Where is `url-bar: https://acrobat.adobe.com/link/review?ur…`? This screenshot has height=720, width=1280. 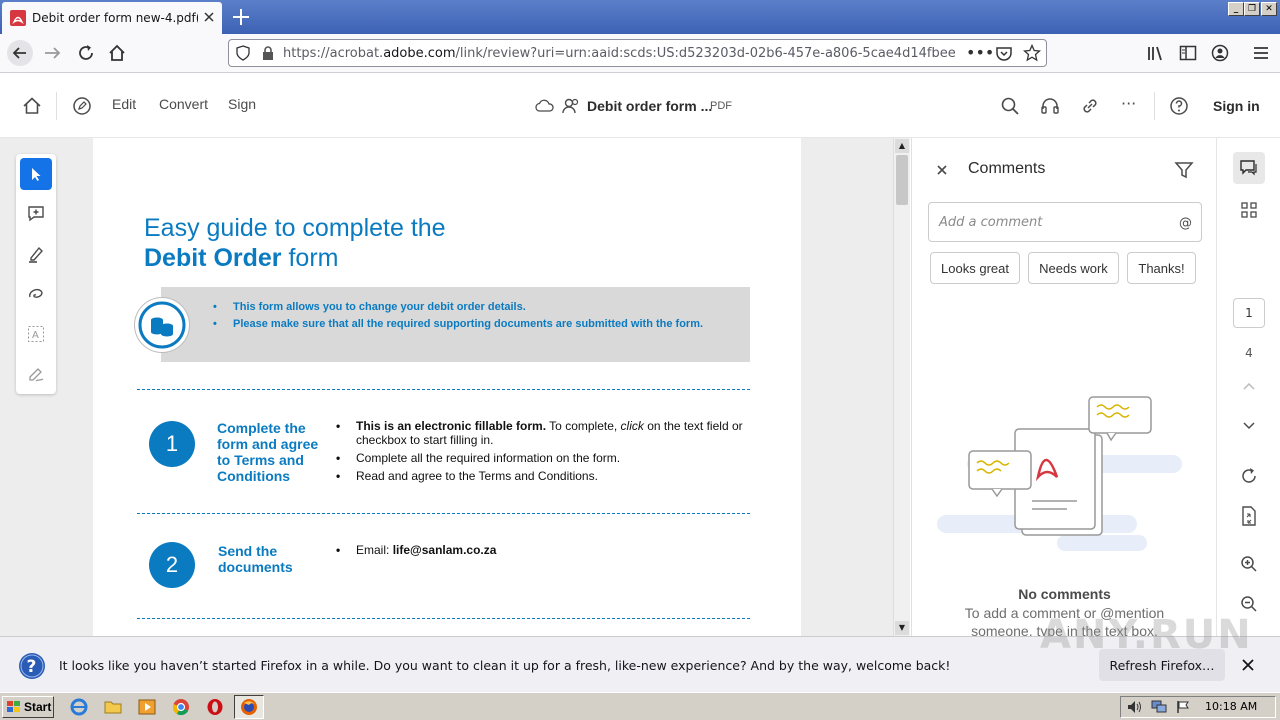 url-bar: https://acrobat.adobe.com/link/review?ur… is located at coordinates (637, 53).